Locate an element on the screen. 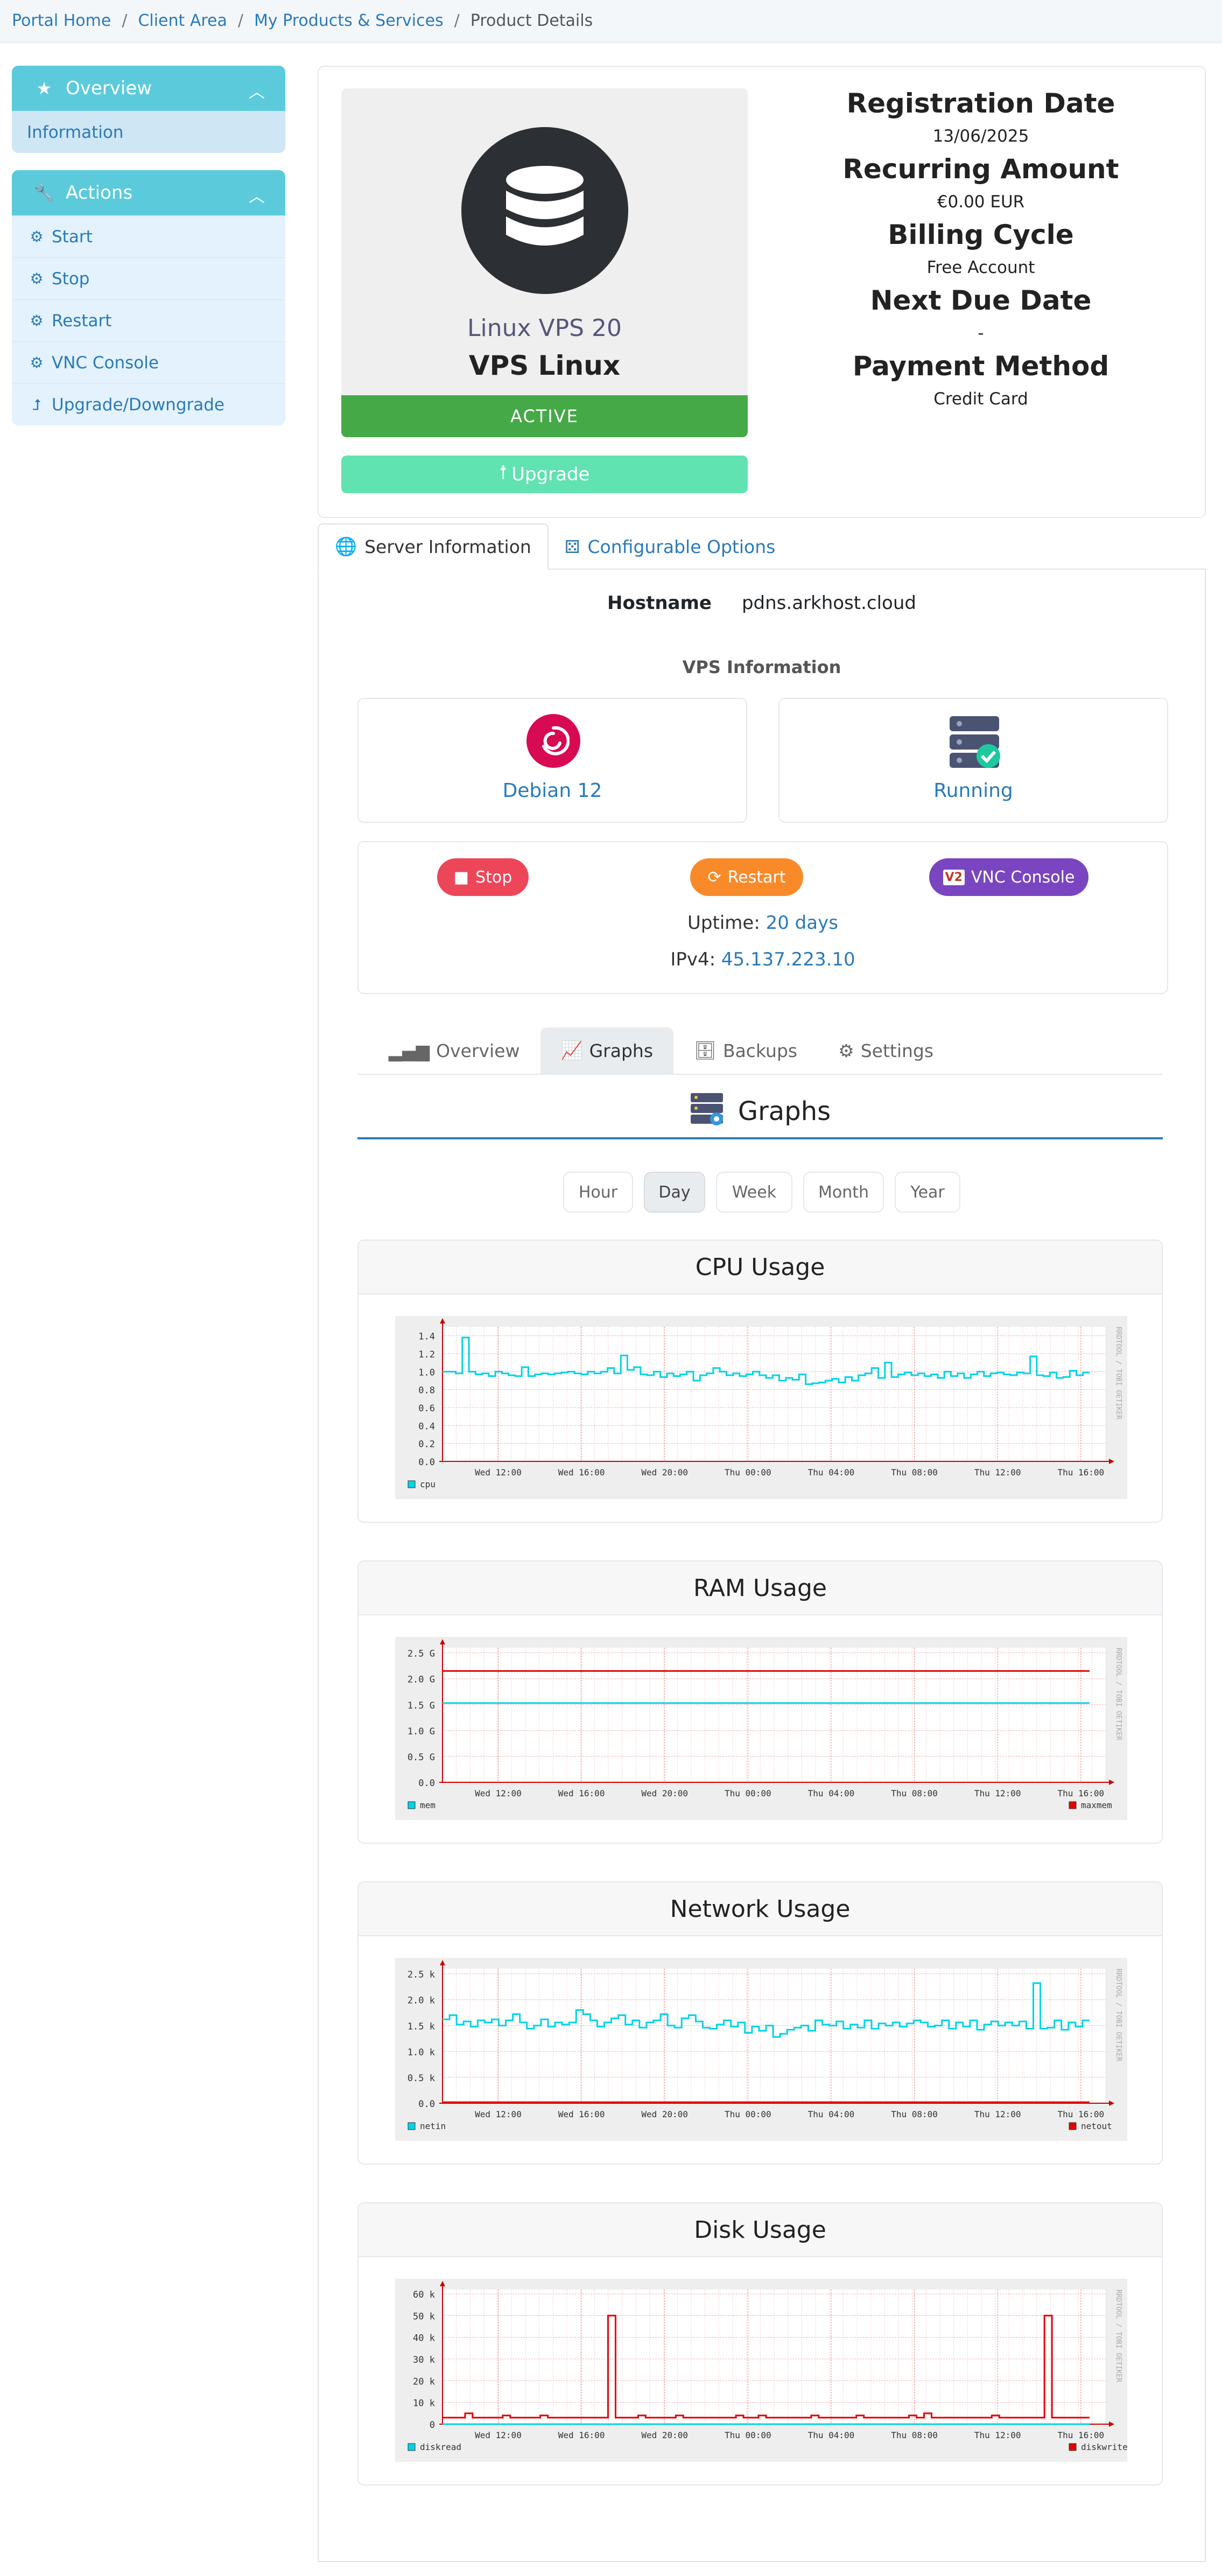 This screenshot has width=1222, height=2576. overview-panel-header: ★ Overview ︿ is located at coordinates (149, 88).